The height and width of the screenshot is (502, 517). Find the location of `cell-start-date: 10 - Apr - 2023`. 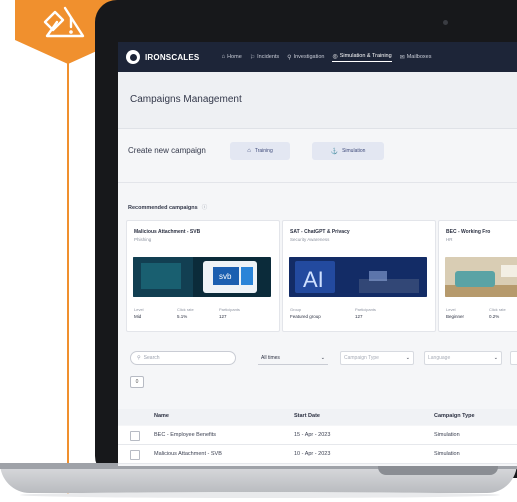

cell-start-date: 10 - Apr - 2023 is located at coordinates (312, 454).